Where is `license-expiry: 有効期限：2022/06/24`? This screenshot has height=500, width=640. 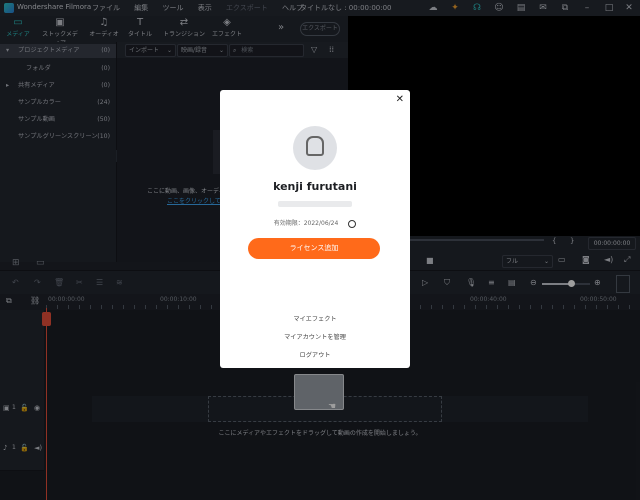 license-expiry: 有効期限：2022/06/24 is located at coordinates (315, 223).